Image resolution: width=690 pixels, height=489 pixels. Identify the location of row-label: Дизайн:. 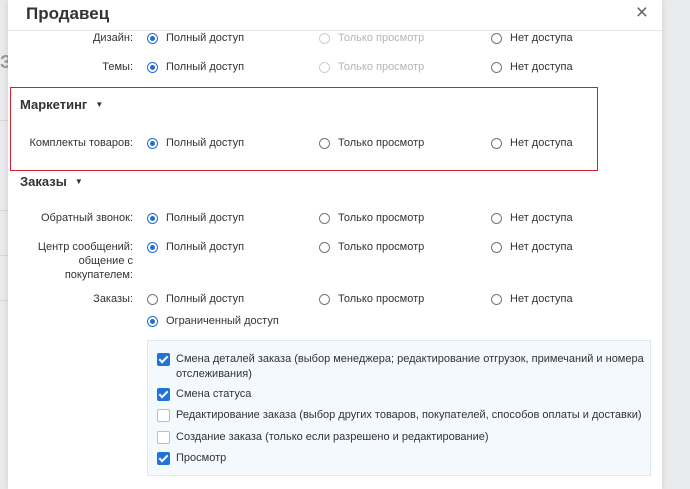
(112, 38).